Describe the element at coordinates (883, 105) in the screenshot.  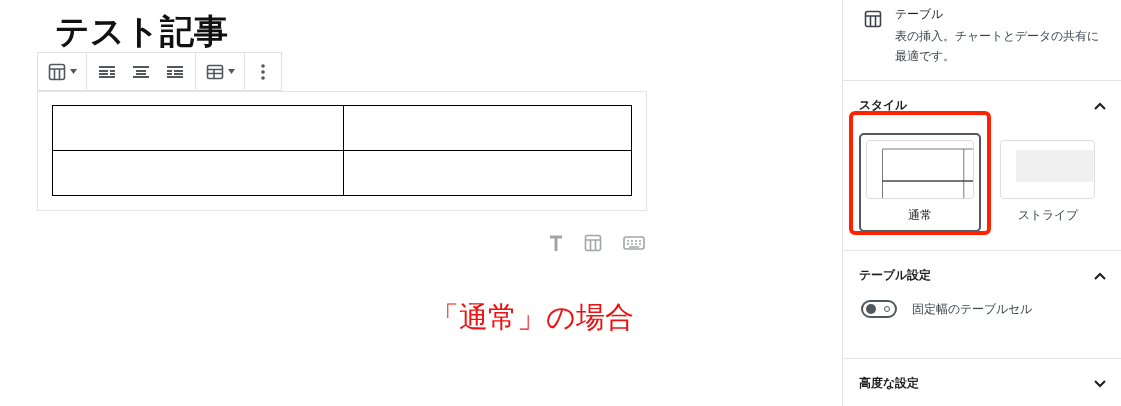
I see `panel-title: スタイル` at that location.